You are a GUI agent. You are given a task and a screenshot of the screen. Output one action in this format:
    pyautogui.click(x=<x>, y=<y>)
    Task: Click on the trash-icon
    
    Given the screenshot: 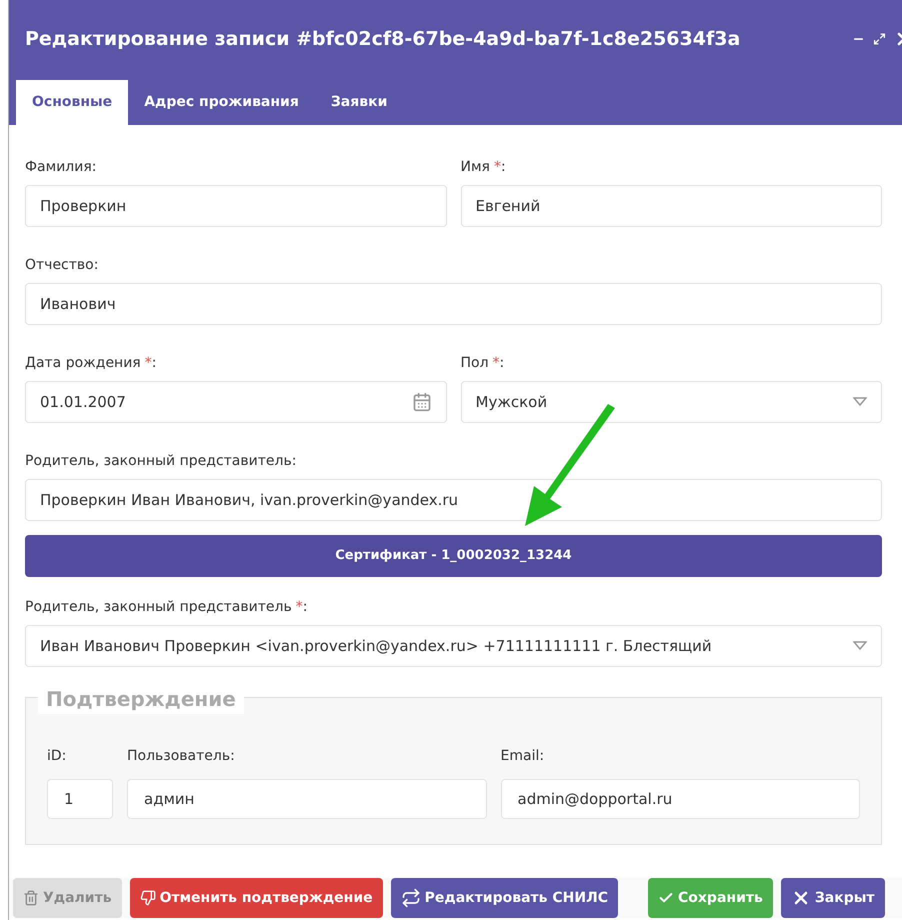 What is the action you would take?
    pyautogui.click(x=31, y=898)
    